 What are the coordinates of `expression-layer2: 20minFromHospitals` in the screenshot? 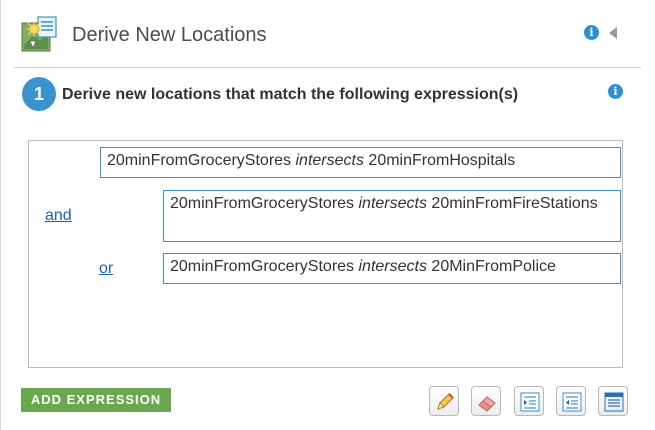 It's located at (442, 160).